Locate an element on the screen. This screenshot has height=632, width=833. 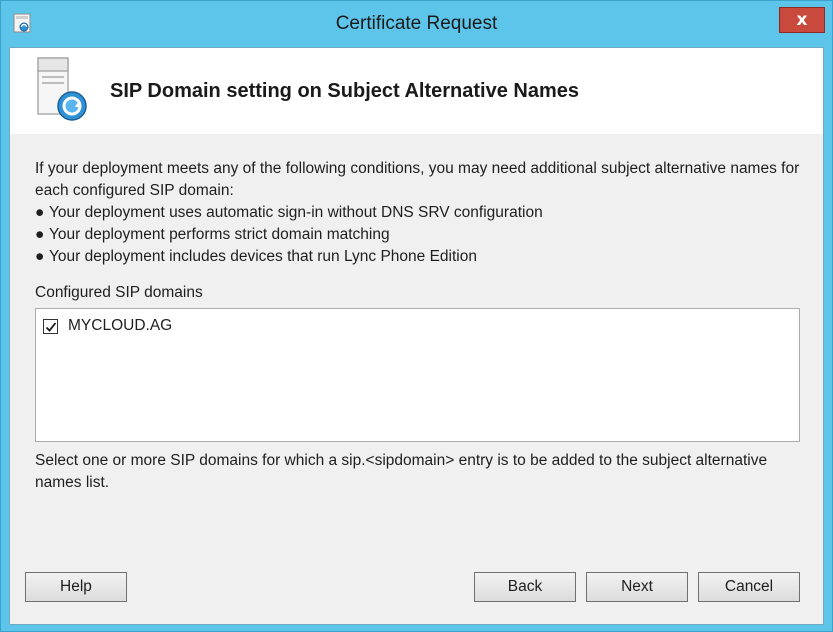
checkmark-icon is located at coordinates (51, 326).